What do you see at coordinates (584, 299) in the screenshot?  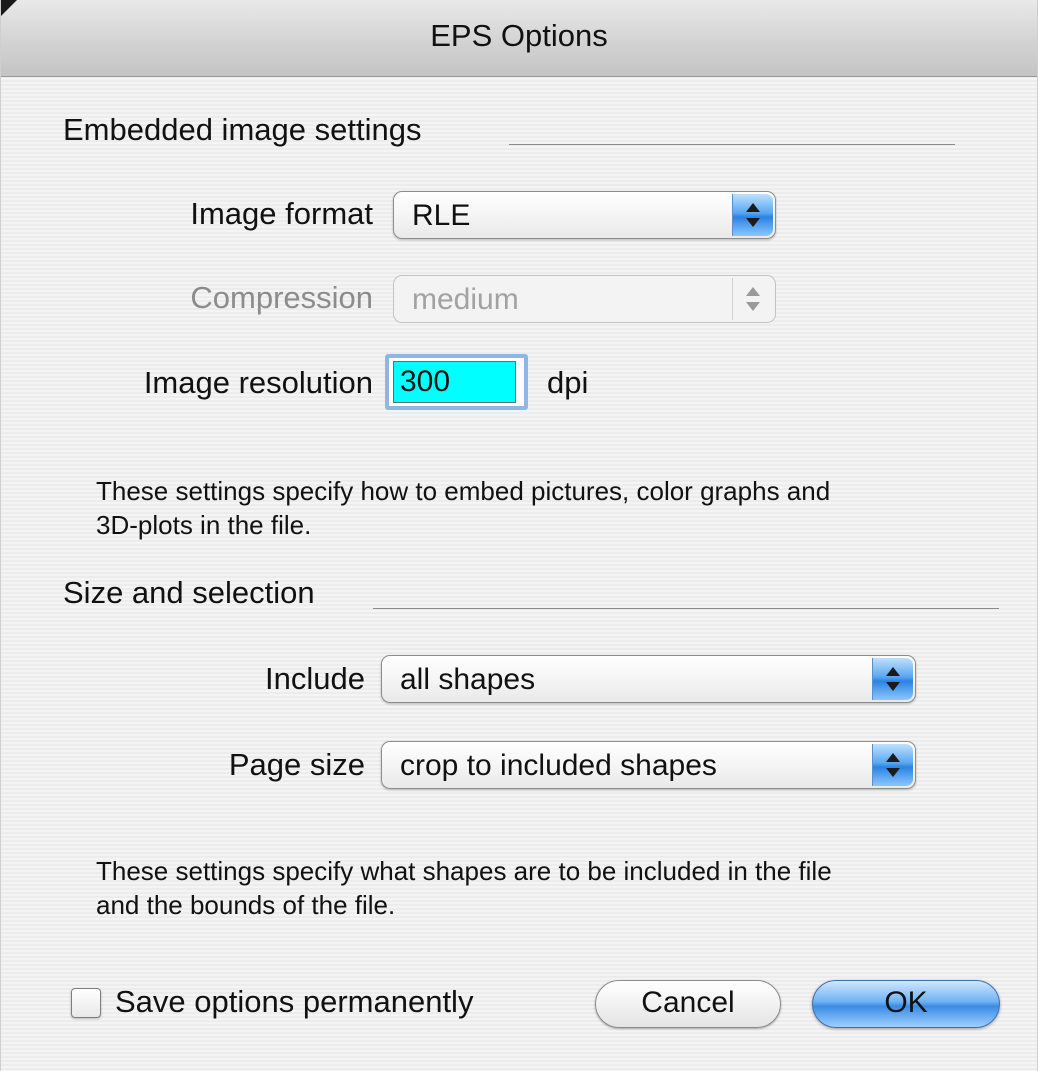 I see `compression-popup: medium` at bounding box center [584, 299].